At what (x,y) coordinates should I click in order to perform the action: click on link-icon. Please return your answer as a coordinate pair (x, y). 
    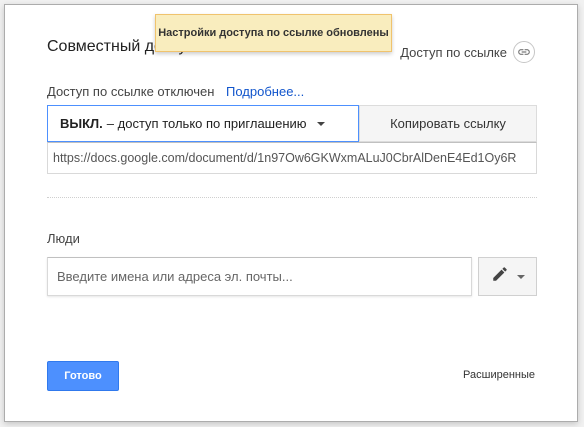
    Looking at the image, I should click on (524, 52).